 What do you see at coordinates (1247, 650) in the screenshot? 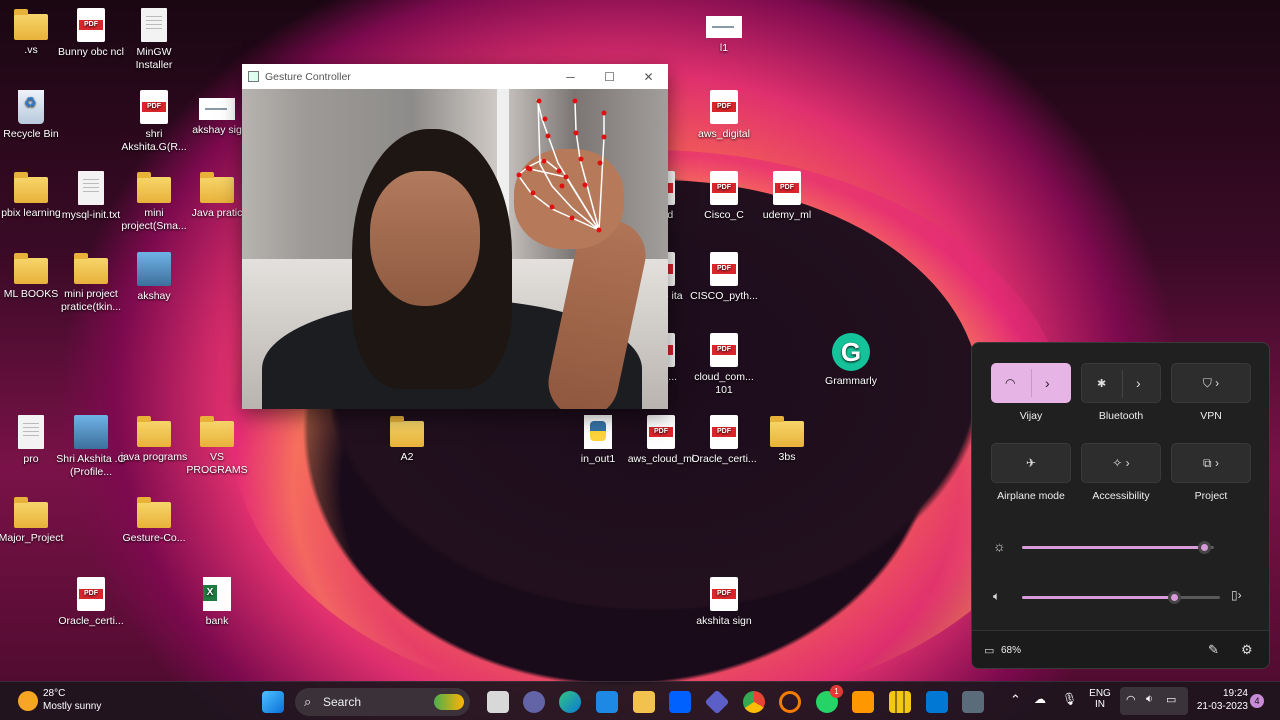
I see `settings-gear-icon: ⚙` at bounding box center [1247, 650].